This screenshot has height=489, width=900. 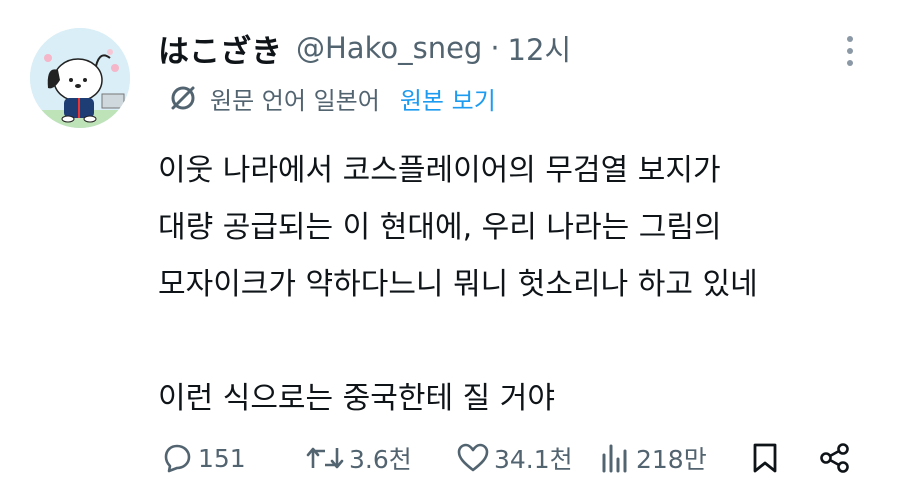 I want to click on source-language-label: 원문 언어 일본어, so click(x=295, y=100).